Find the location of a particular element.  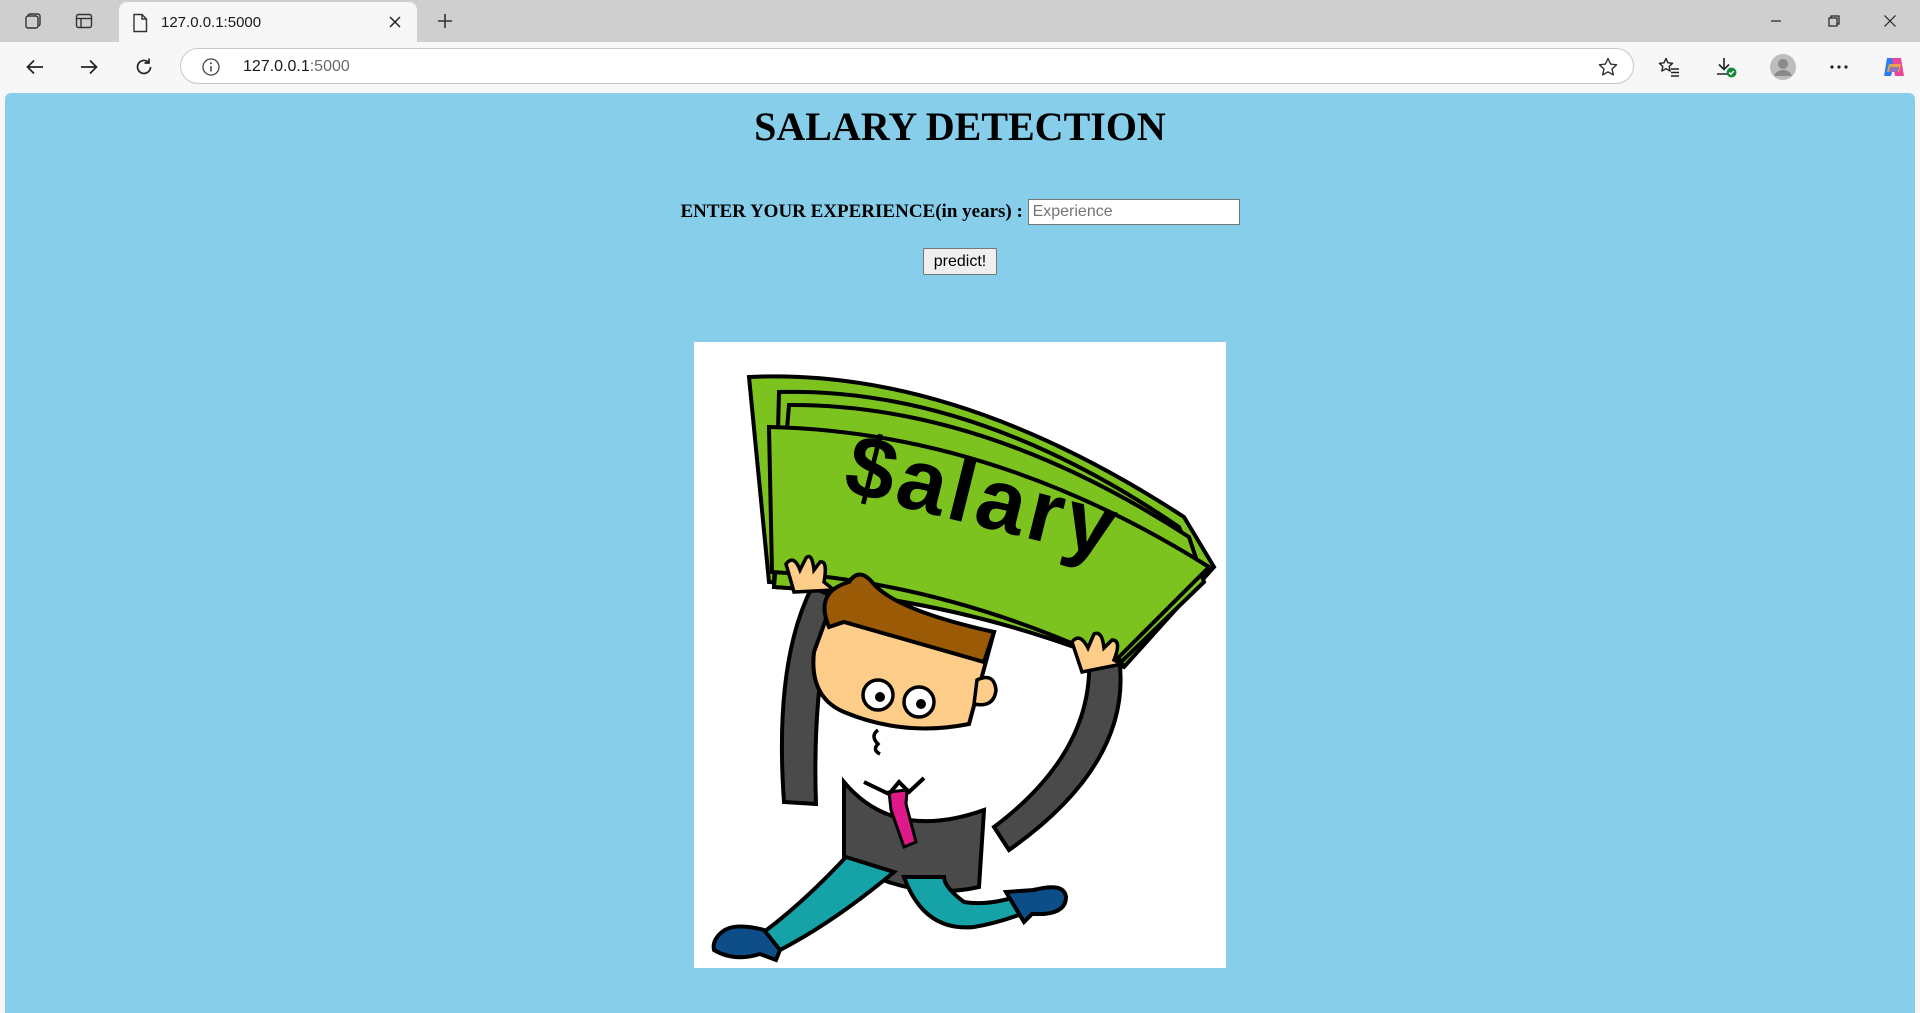

favorites-icon is located at coordinates (1669, 67).